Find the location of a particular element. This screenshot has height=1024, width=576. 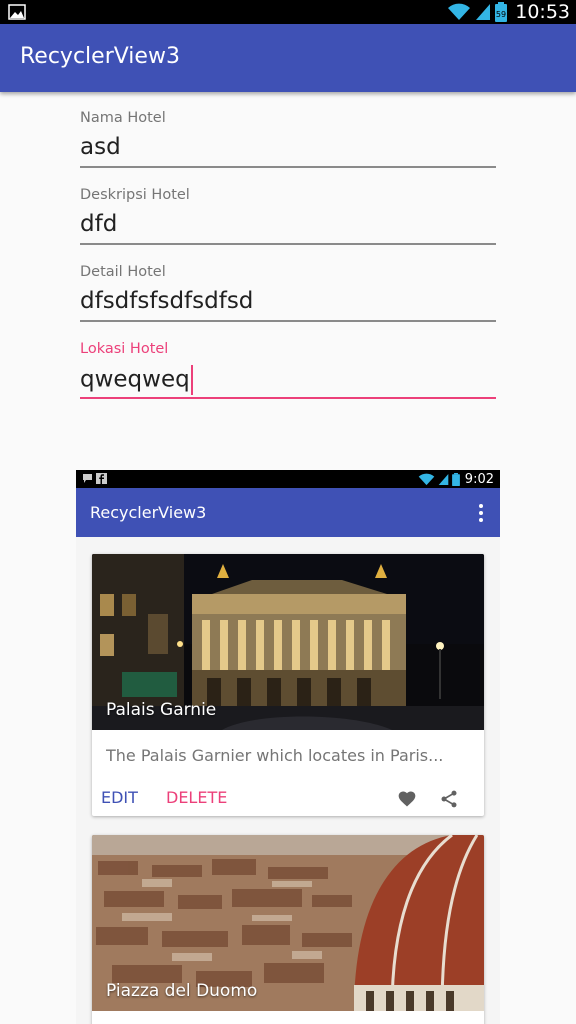

preview-signal-icon is located at coordinates (443, 479).